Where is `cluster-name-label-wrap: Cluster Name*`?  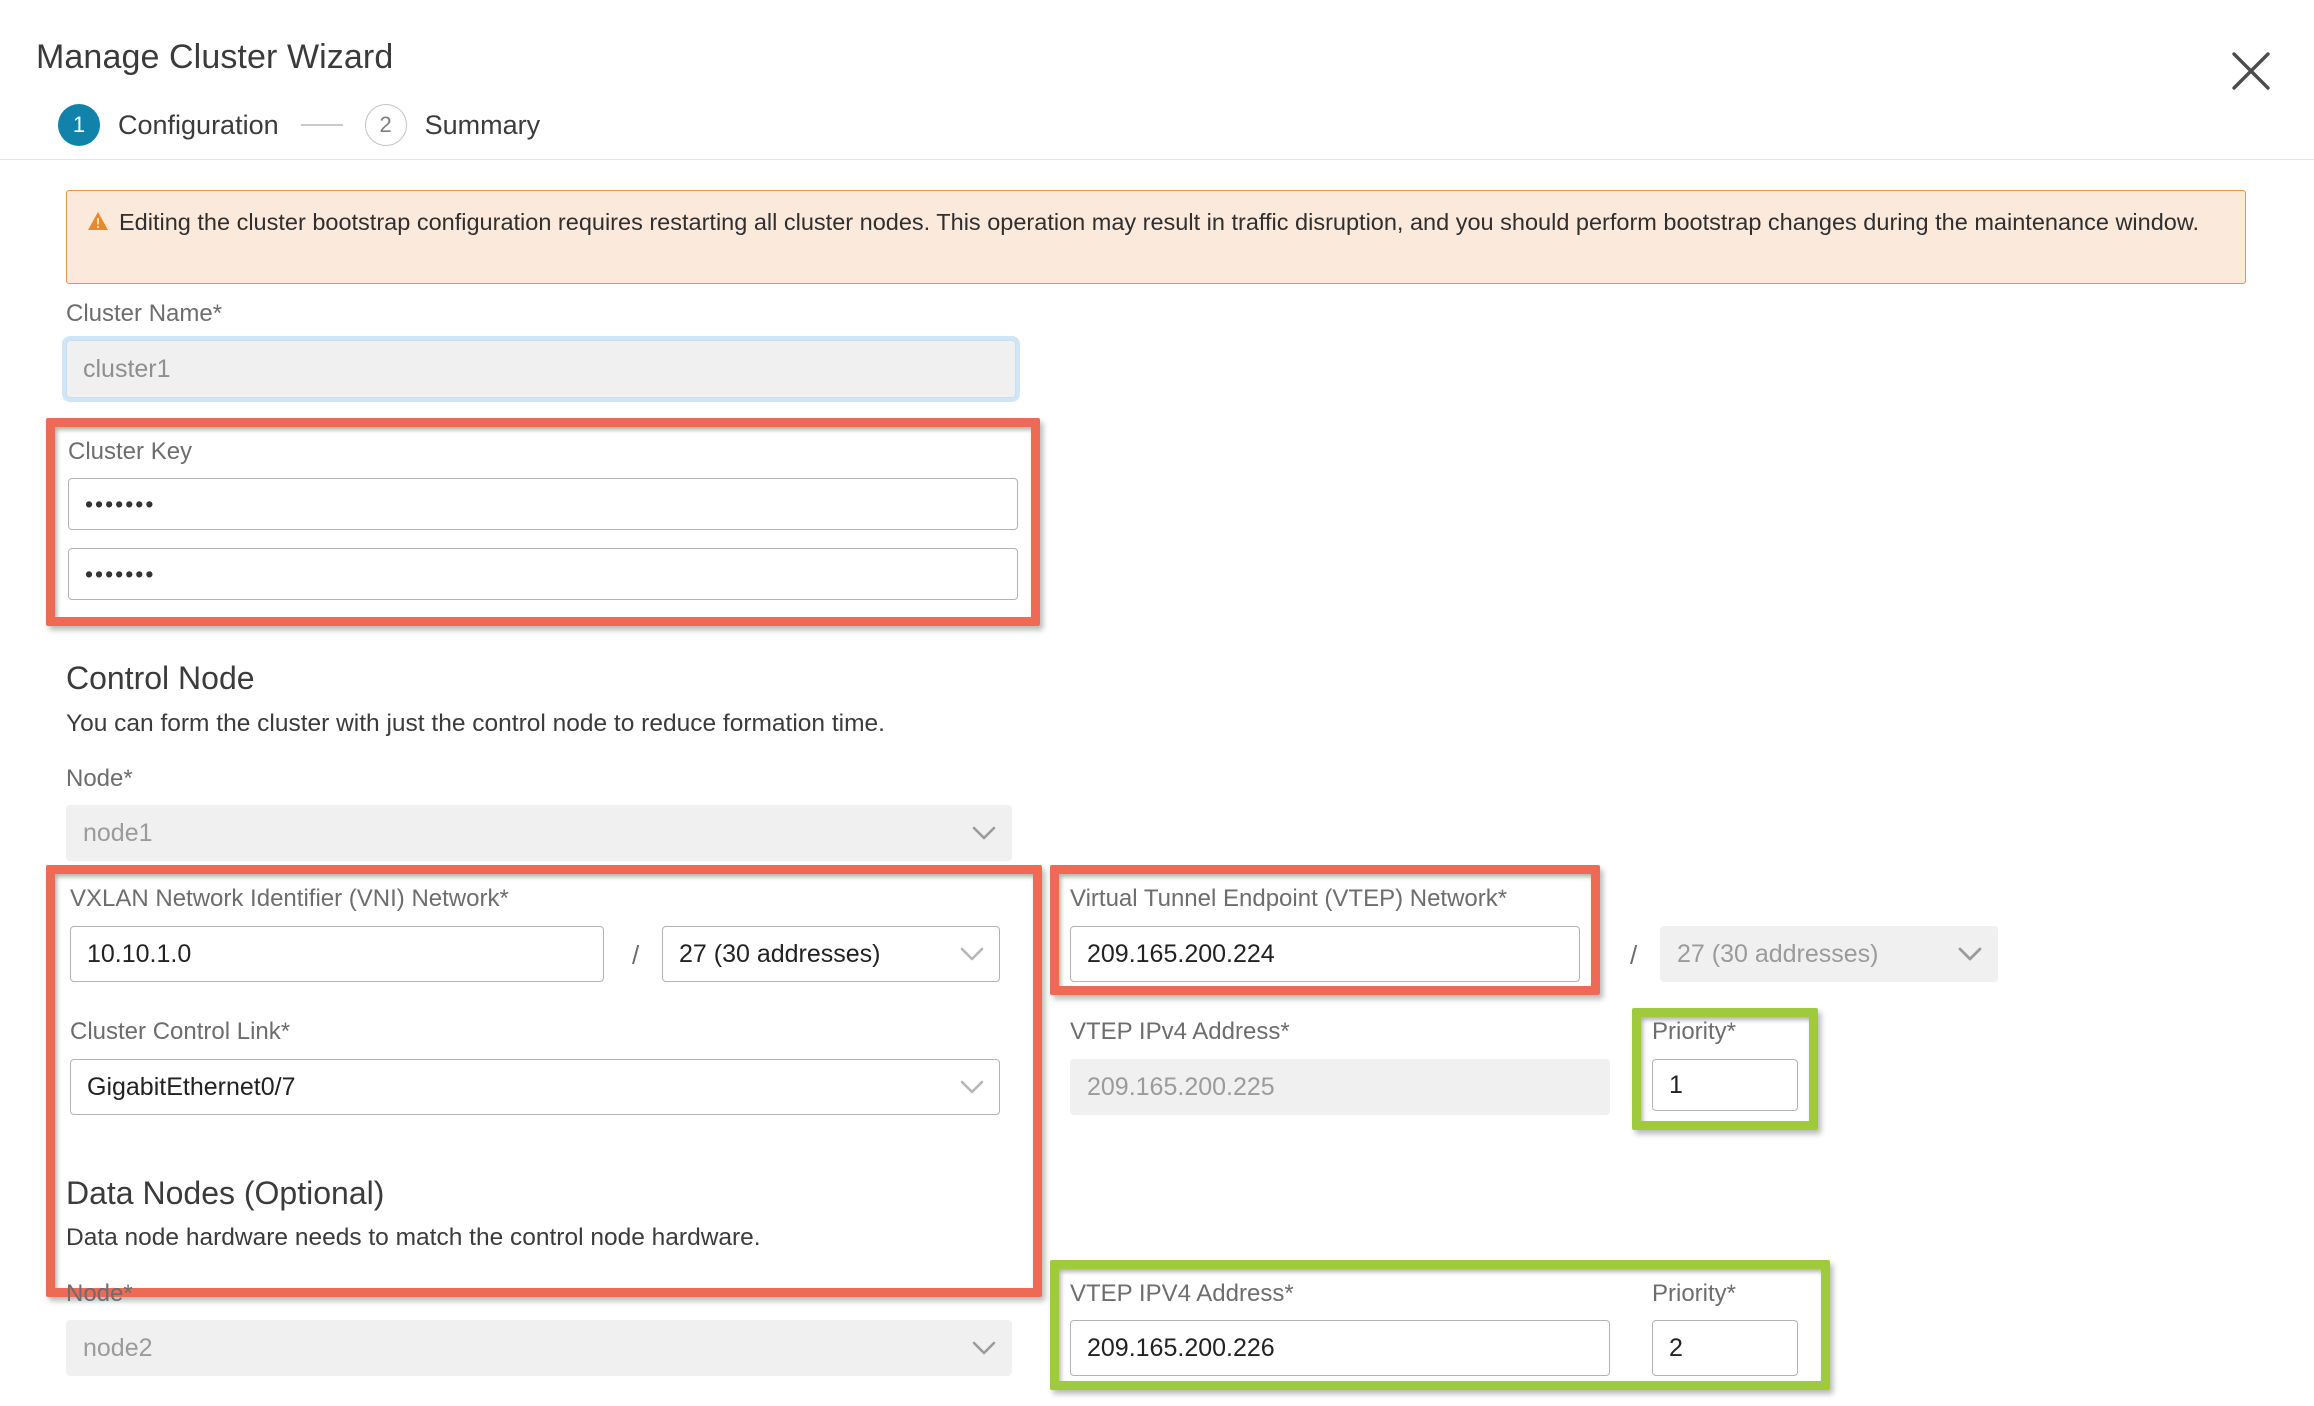 cluster-name-label-wrap: Cluster Name* is located at coordinates (144, 314).